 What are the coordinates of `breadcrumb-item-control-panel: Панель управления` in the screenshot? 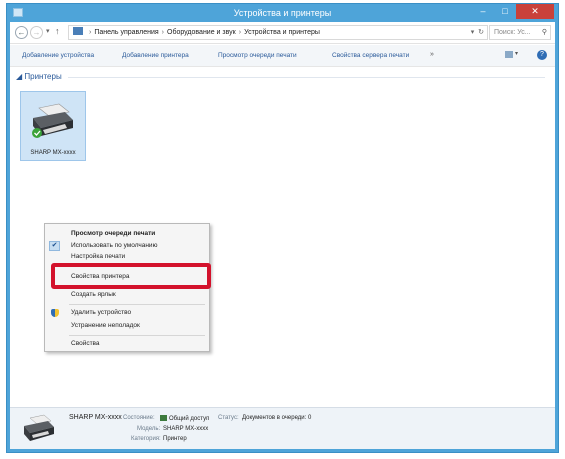 It's located at (126, 32).